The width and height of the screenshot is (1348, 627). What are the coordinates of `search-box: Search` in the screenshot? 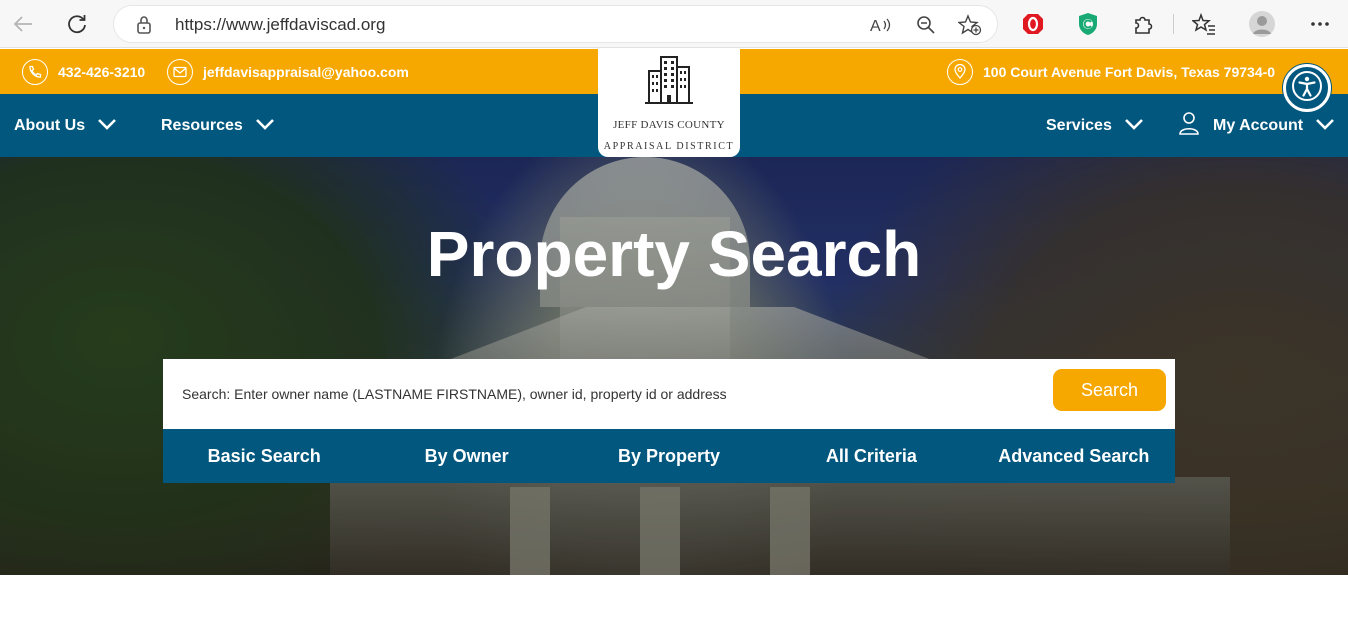 It's located at (669, 394).